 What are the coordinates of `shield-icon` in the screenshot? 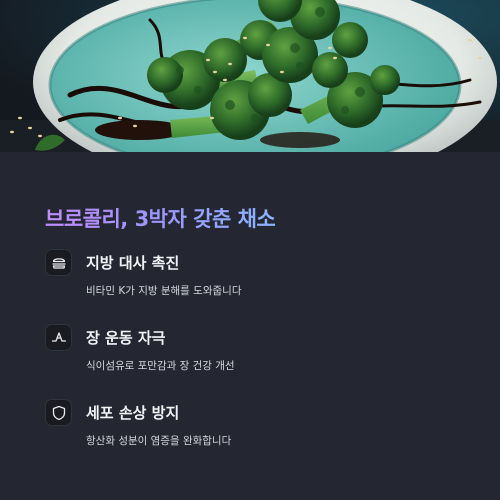 It's located at (58, 412).